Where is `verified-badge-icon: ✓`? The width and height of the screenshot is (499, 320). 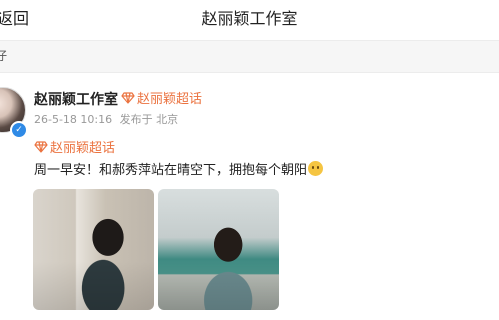 verified-badge-icon: ✓ is located at coordinates (19, 130).